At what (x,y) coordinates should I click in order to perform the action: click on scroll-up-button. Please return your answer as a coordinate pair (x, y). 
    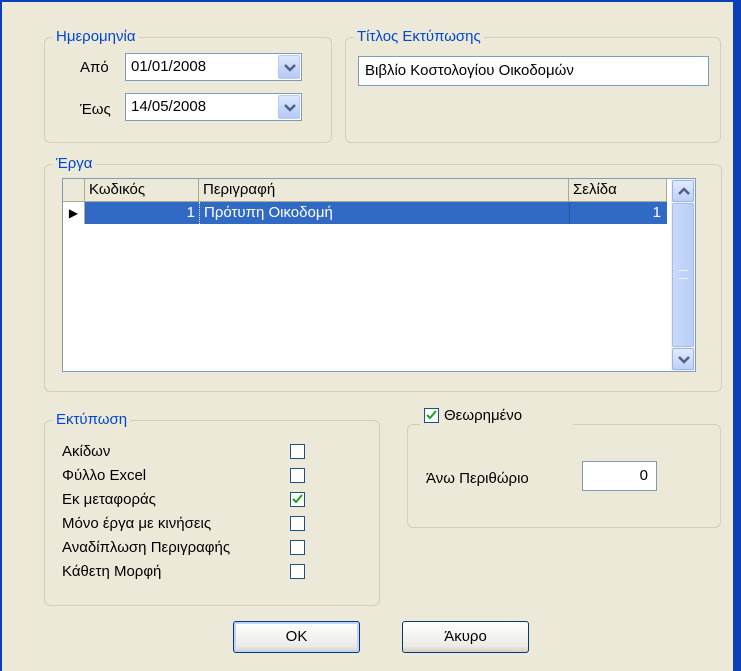
    Looking at the image, I should click on (683, 191).